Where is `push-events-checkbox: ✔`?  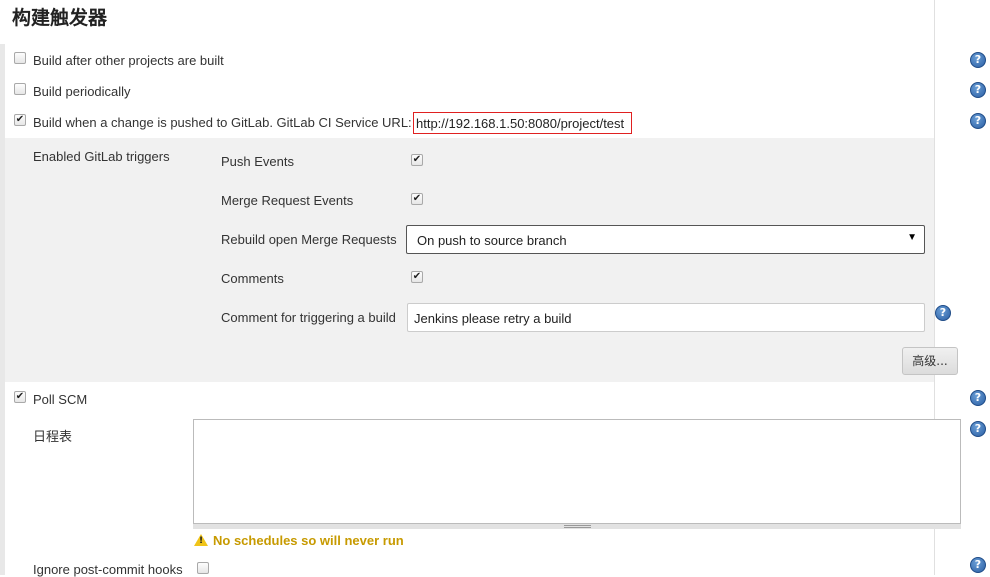
push-events-checkbox: ✔ is located at coordinates (417, 160).